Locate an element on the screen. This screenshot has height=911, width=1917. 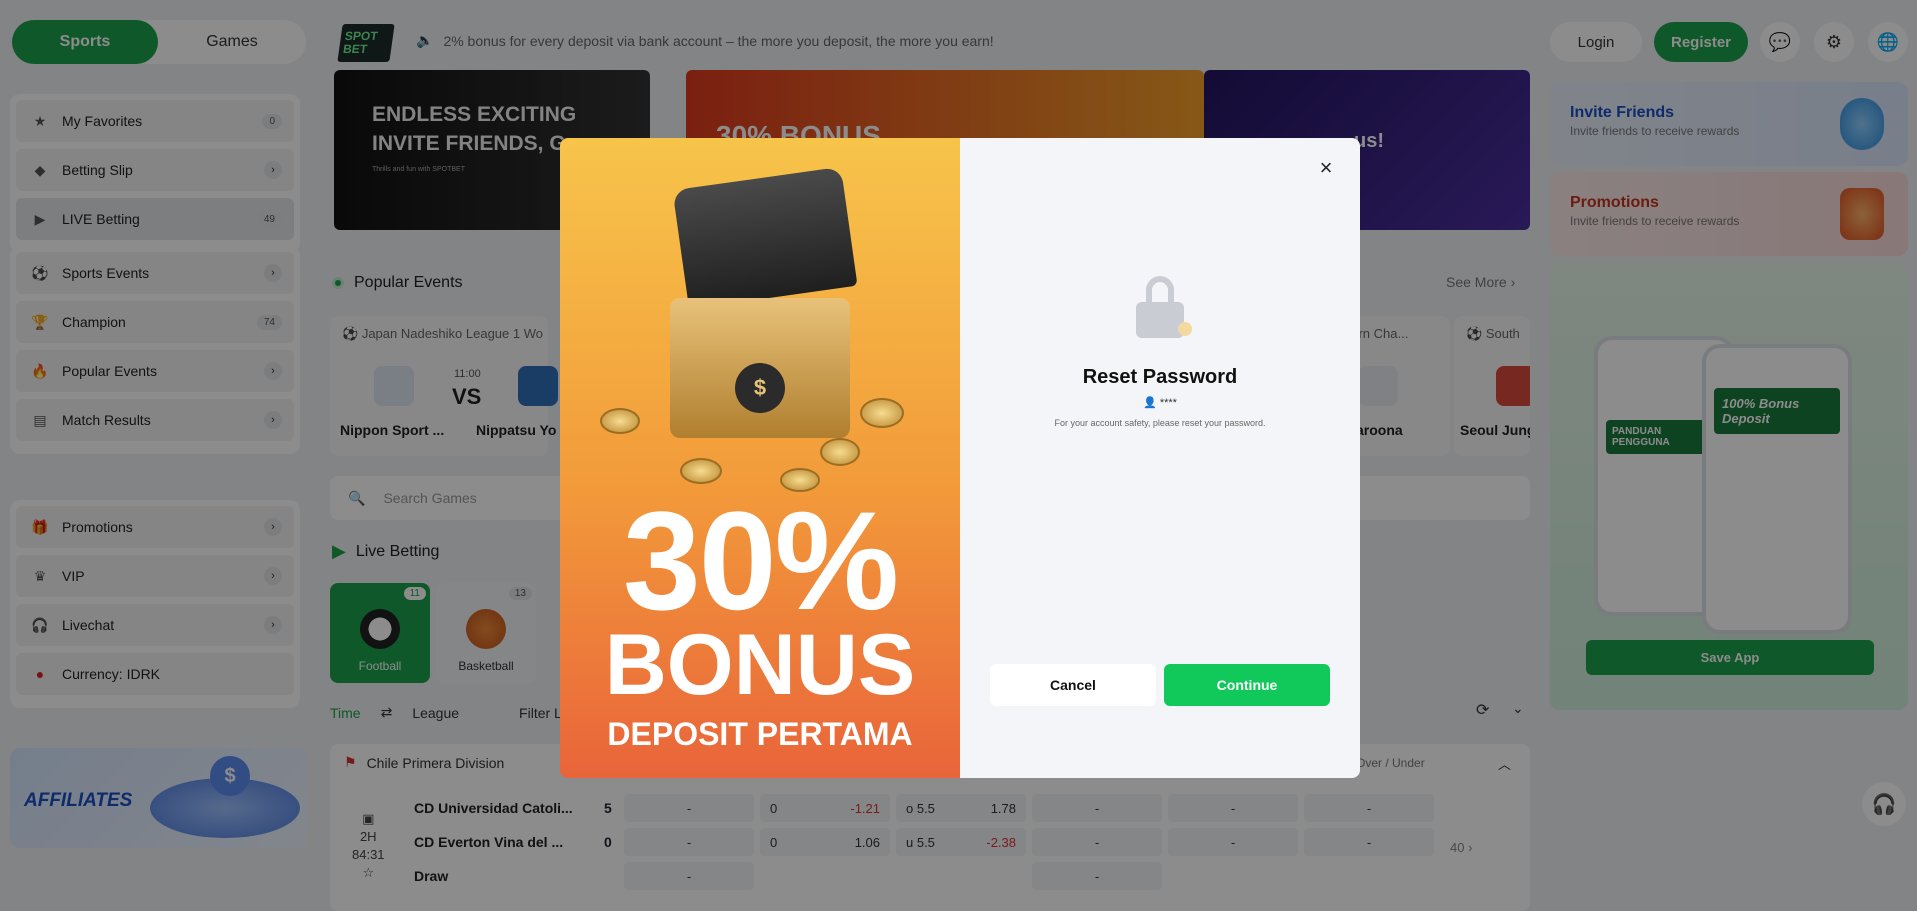
close-icon: × is located at coordinates (1326, 167).